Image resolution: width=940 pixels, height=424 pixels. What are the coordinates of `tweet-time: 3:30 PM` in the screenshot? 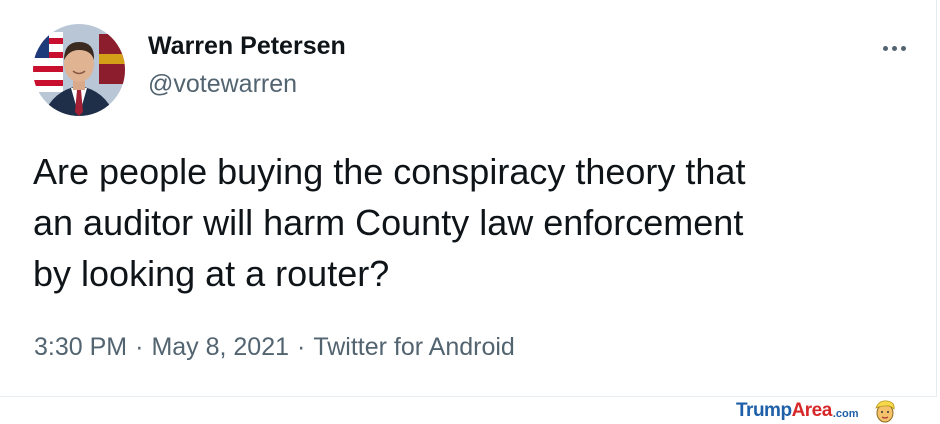 It's located at (80, 347).